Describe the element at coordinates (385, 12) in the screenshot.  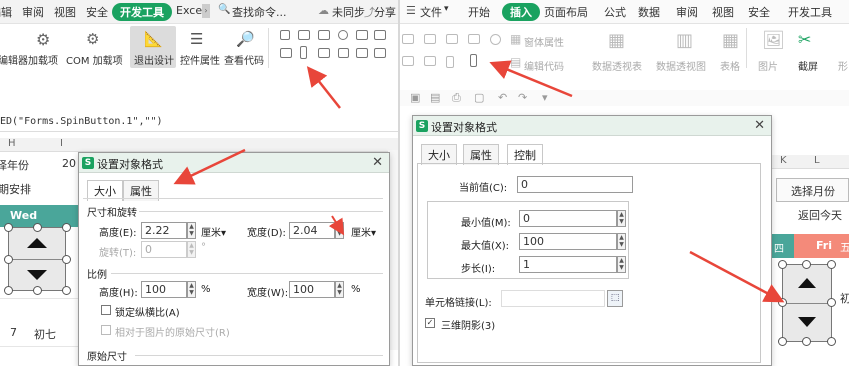
I see `share-button: 分享` at that location.